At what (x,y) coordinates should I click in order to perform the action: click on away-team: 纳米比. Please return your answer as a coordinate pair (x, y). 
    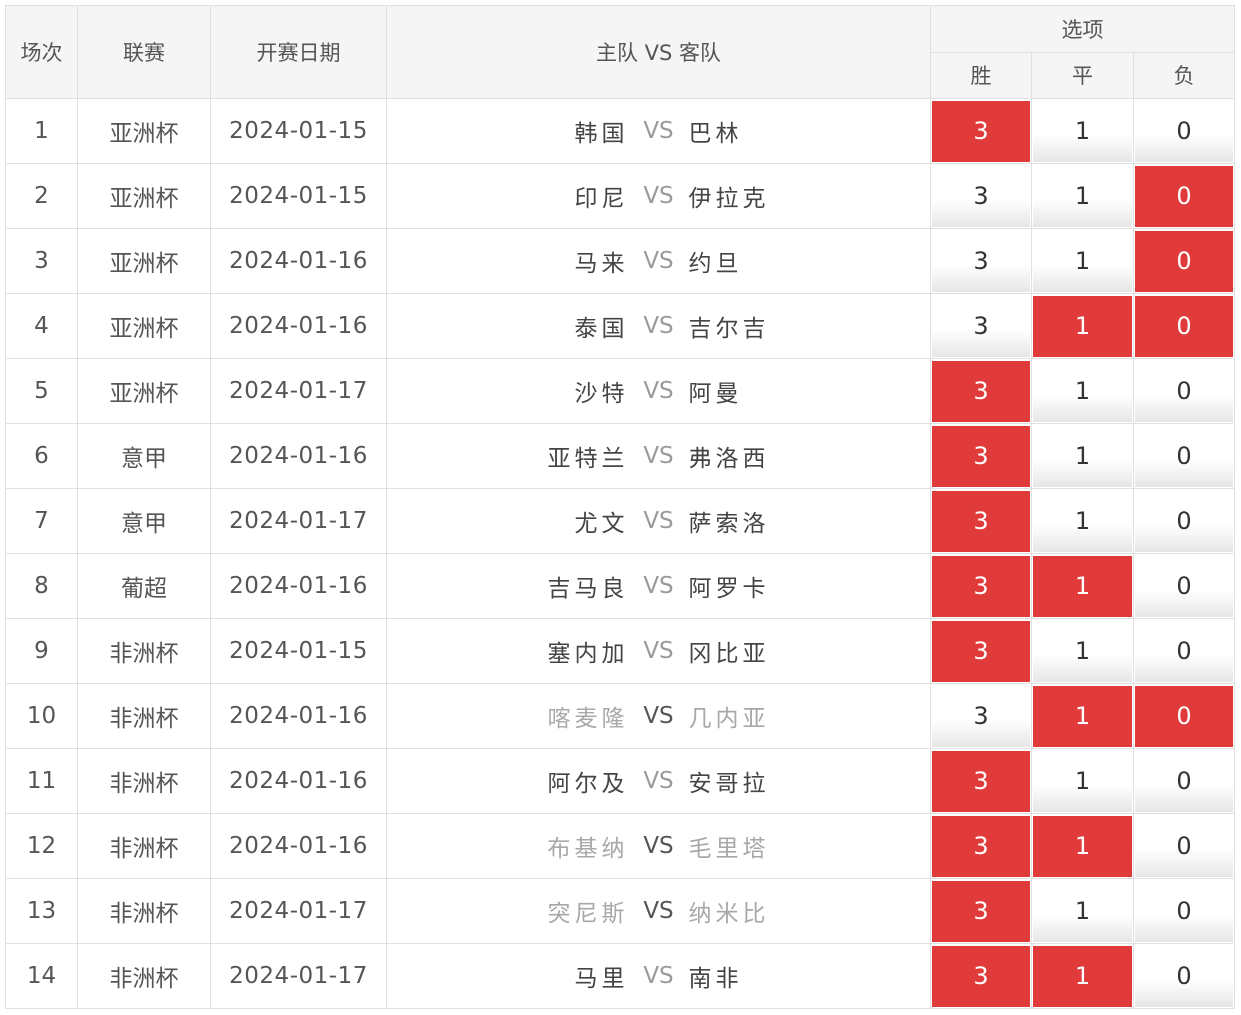
    Looking at the image, I should click on (729, 914).